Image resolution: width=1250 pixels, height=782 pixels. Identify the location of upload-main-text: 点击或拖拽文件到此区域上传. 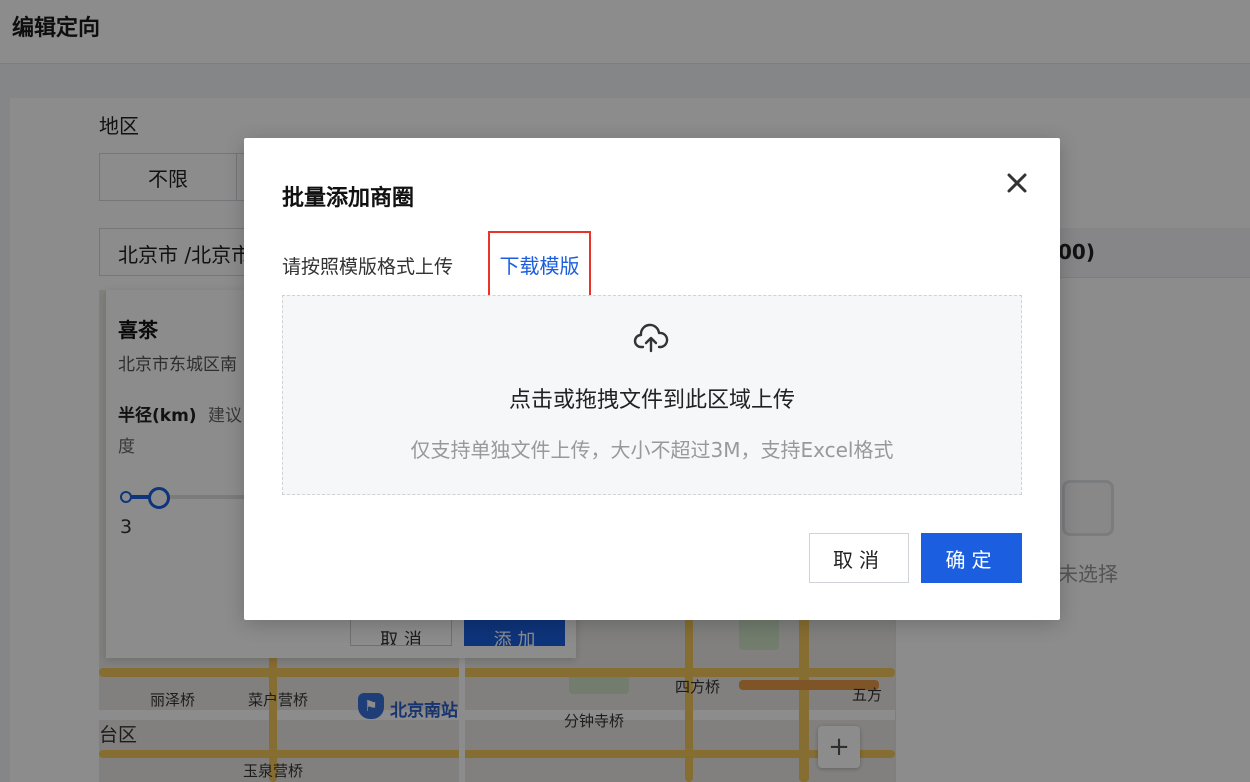
(651, 400).